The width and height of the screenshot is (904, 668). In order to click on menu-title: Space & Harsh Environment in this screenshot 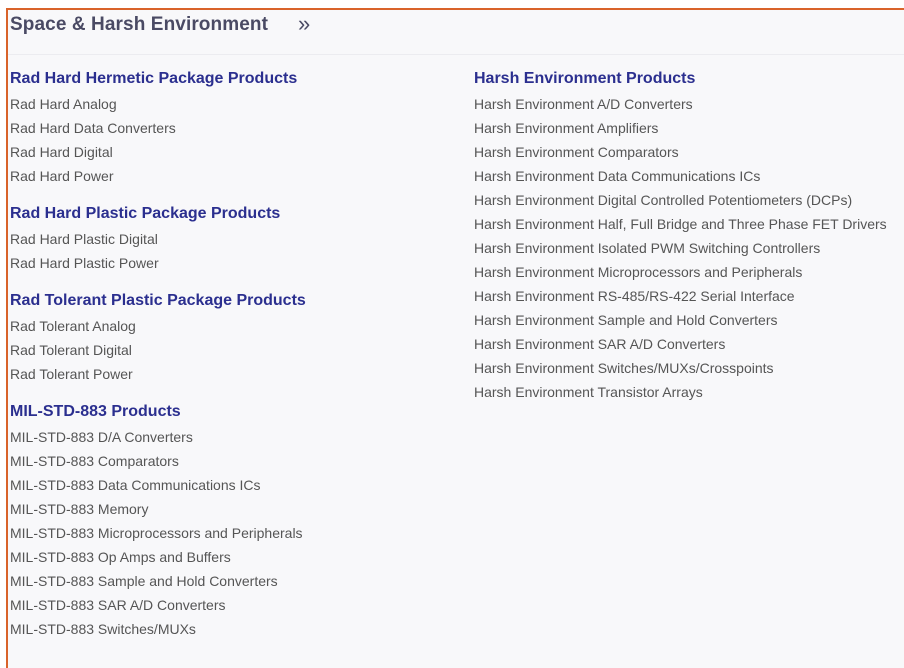, I will do `click(139, 25)`.